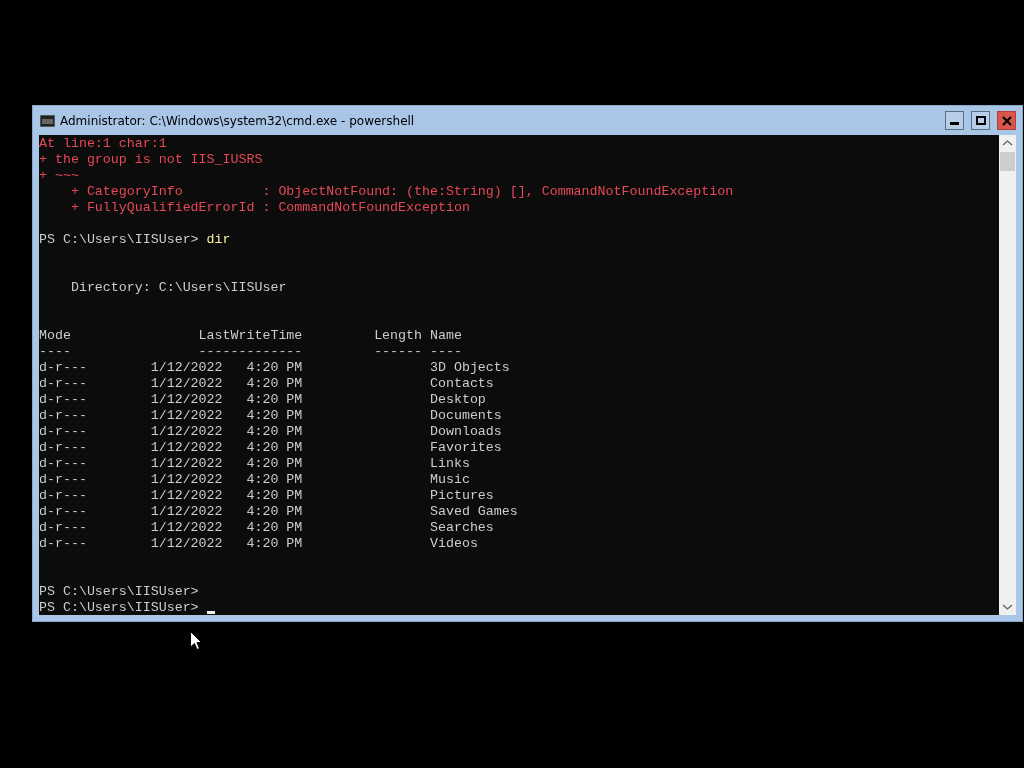 This screenshot has width=1024, height=768. I want to click on prompt-line: PS C:\Users\IISUser> dir, so click(135, 239).